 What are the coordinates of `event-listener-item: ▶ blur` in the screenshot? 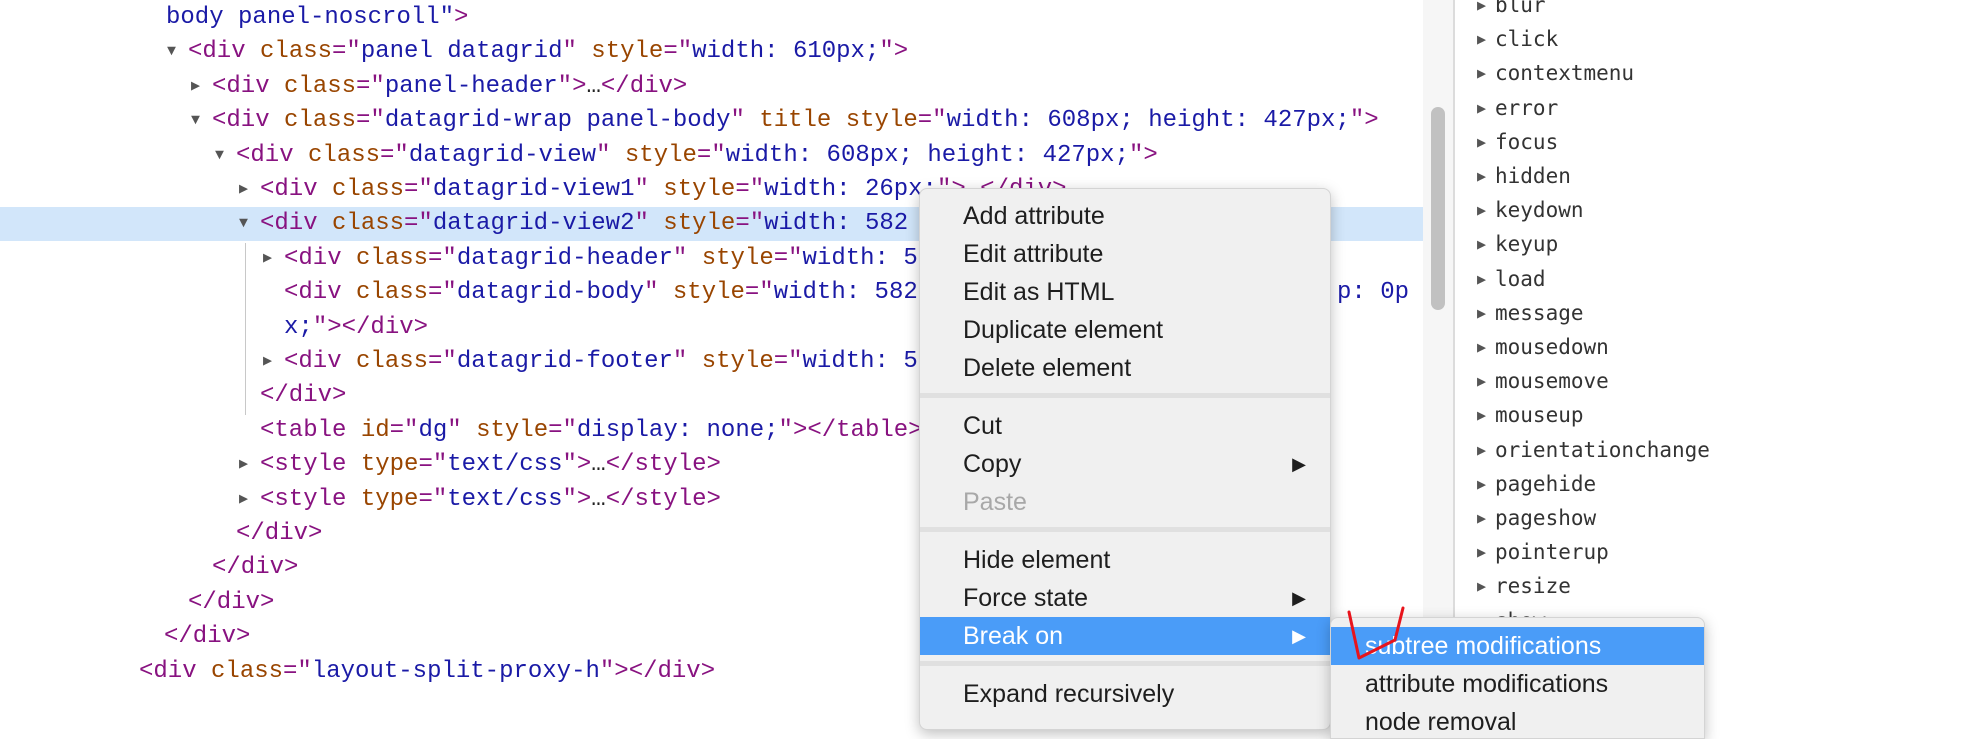 It's located at (1713, 11).